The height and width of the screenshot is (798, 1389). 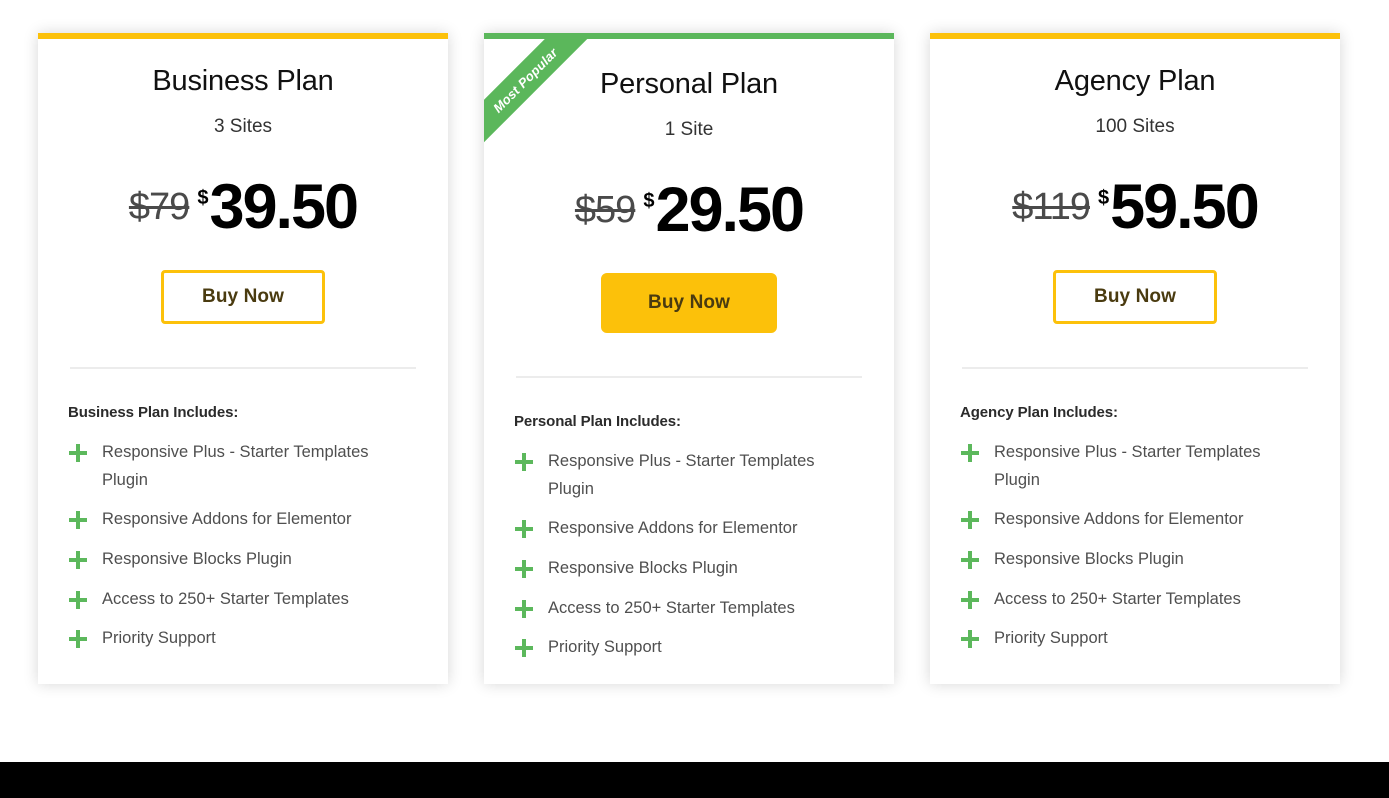 I want to click on price-amount: 39.50, so click(x=284, y=207).